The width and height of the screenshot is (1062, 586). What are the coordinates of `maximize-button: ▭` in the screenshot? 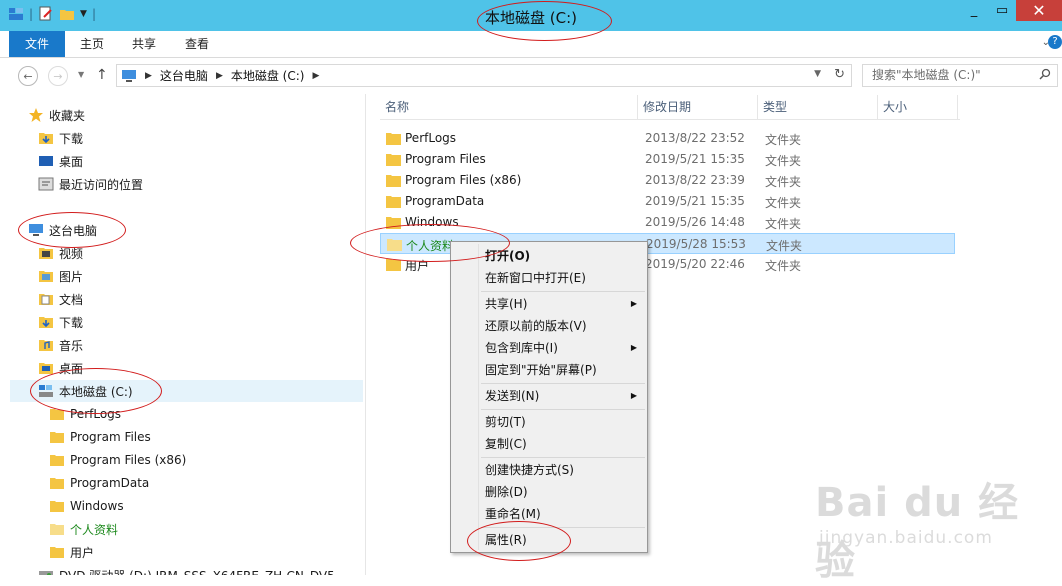 It's located at (1002, 10).